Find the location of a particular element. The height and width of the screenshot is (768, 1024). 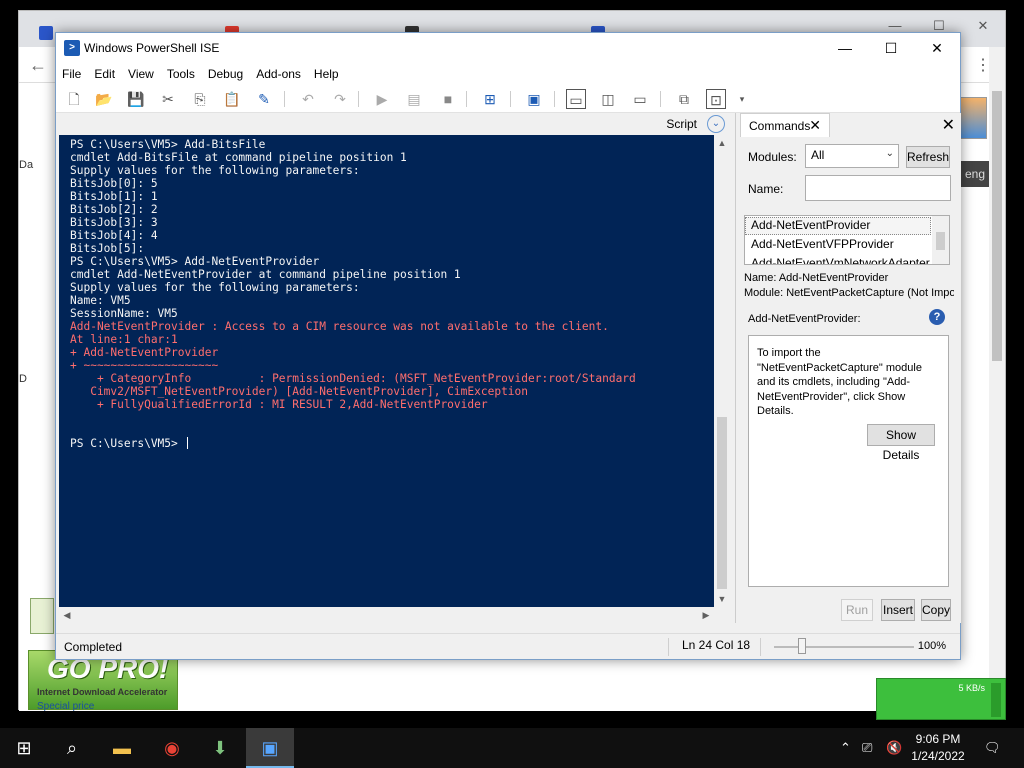

run-button: Run is located at coordinates (857, 610).